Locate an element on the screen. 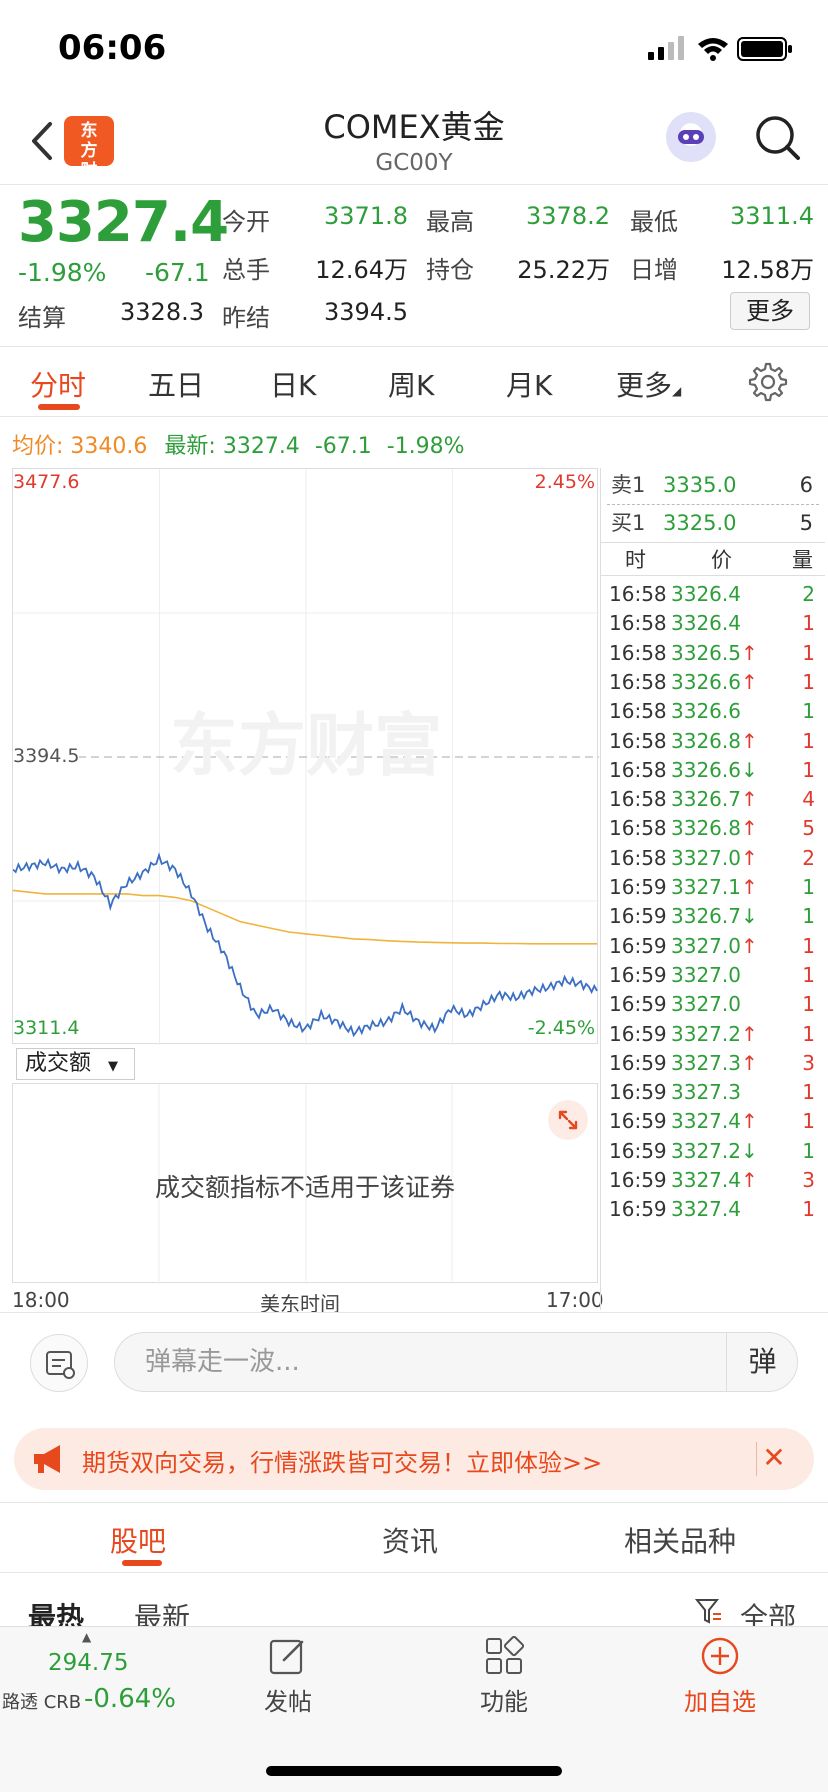 This screenshot has width=828, height=1792. tick-price-value: 3326.8 is located at coordinates (706, 828).